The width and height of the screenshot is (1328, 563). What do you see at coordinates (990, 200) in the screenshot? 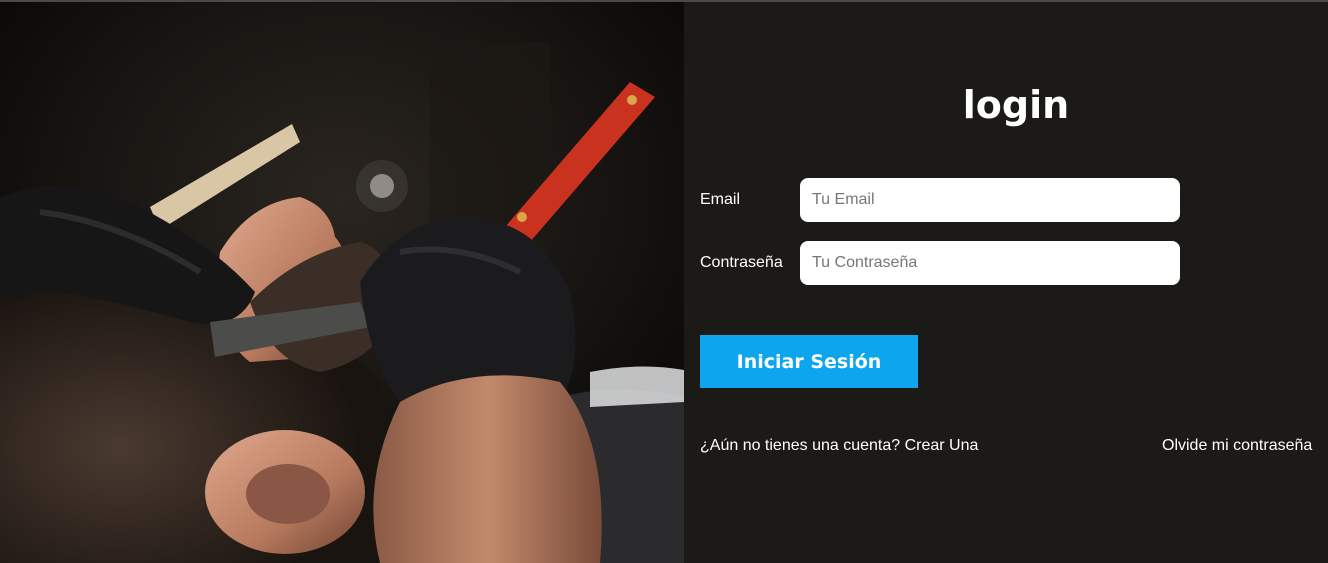
I see `email-input` at bounding box center [990, 200].